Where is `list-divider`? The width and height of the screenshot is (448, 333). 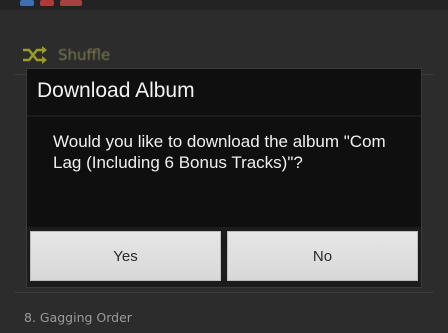
list-divider is located at coordinates (224, 292).